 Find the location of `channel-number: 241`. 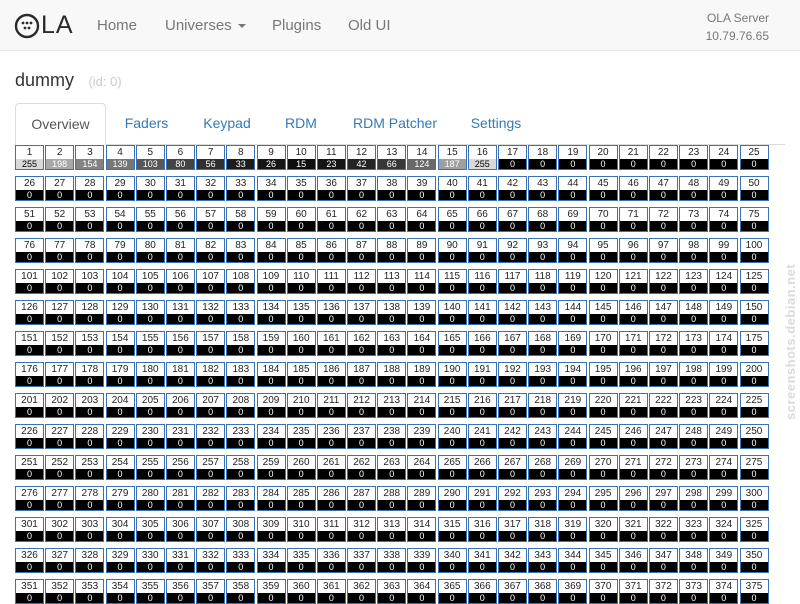

channel-number: 241 is located at coordinates (482, 431).